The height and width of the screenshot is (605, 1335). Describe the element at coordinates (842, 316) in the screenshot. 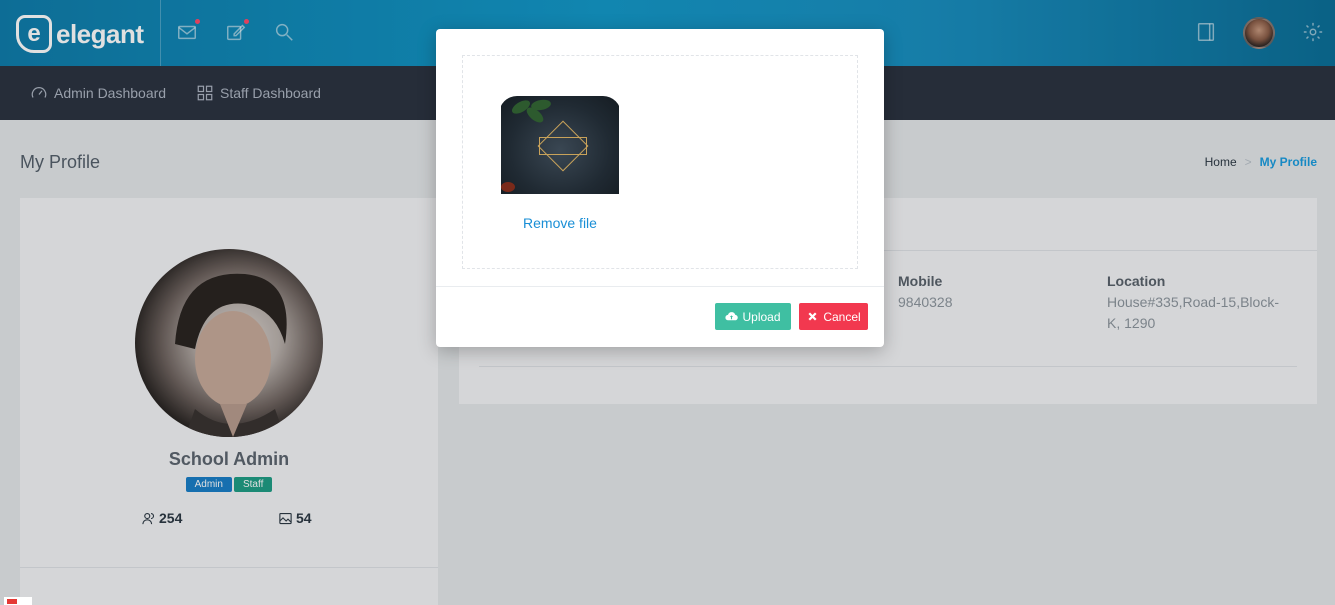

I see `cancel-button-label: Cancel` at that location.